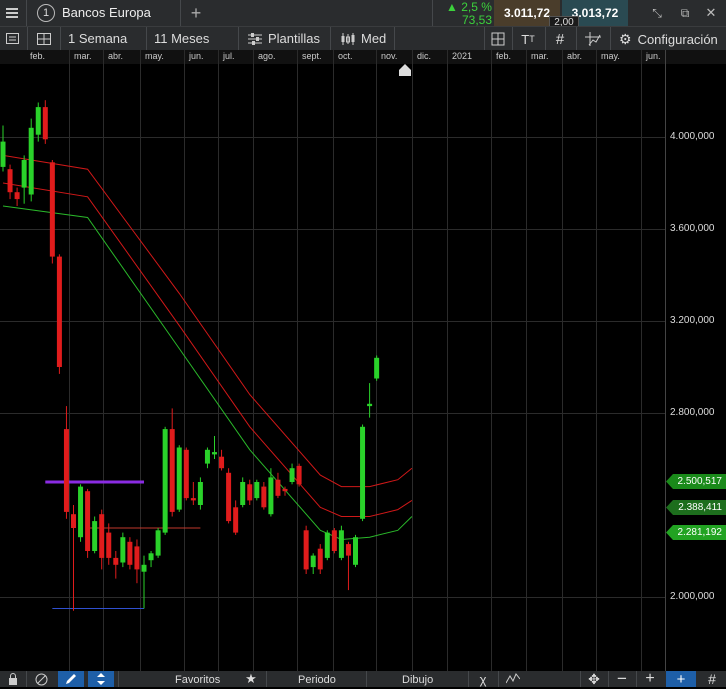  I want to click on instrument-name: Bancos Europa, so click(106, 12).